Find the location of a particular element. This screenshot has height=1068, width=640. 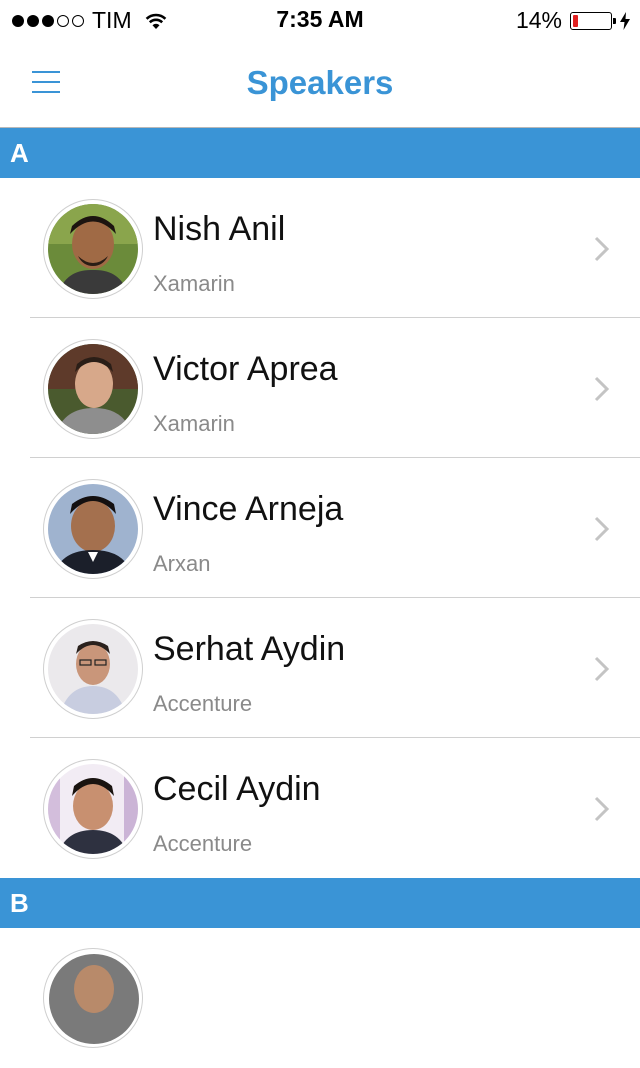

battery-level is located at coordinates (576, 20).